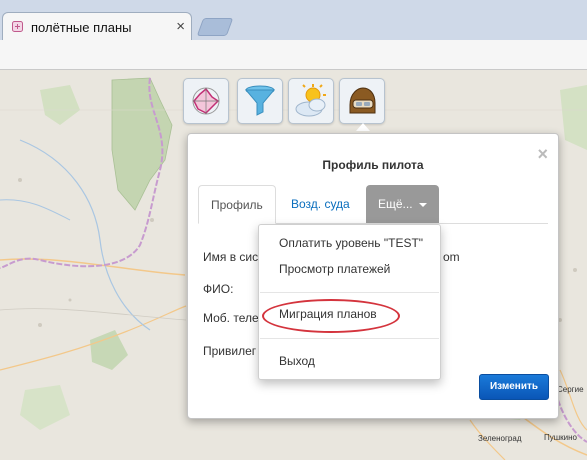 The image size is (587, 460). I want to click on menu-item-view-payments: Просмотр платежей, so click(349, 269).